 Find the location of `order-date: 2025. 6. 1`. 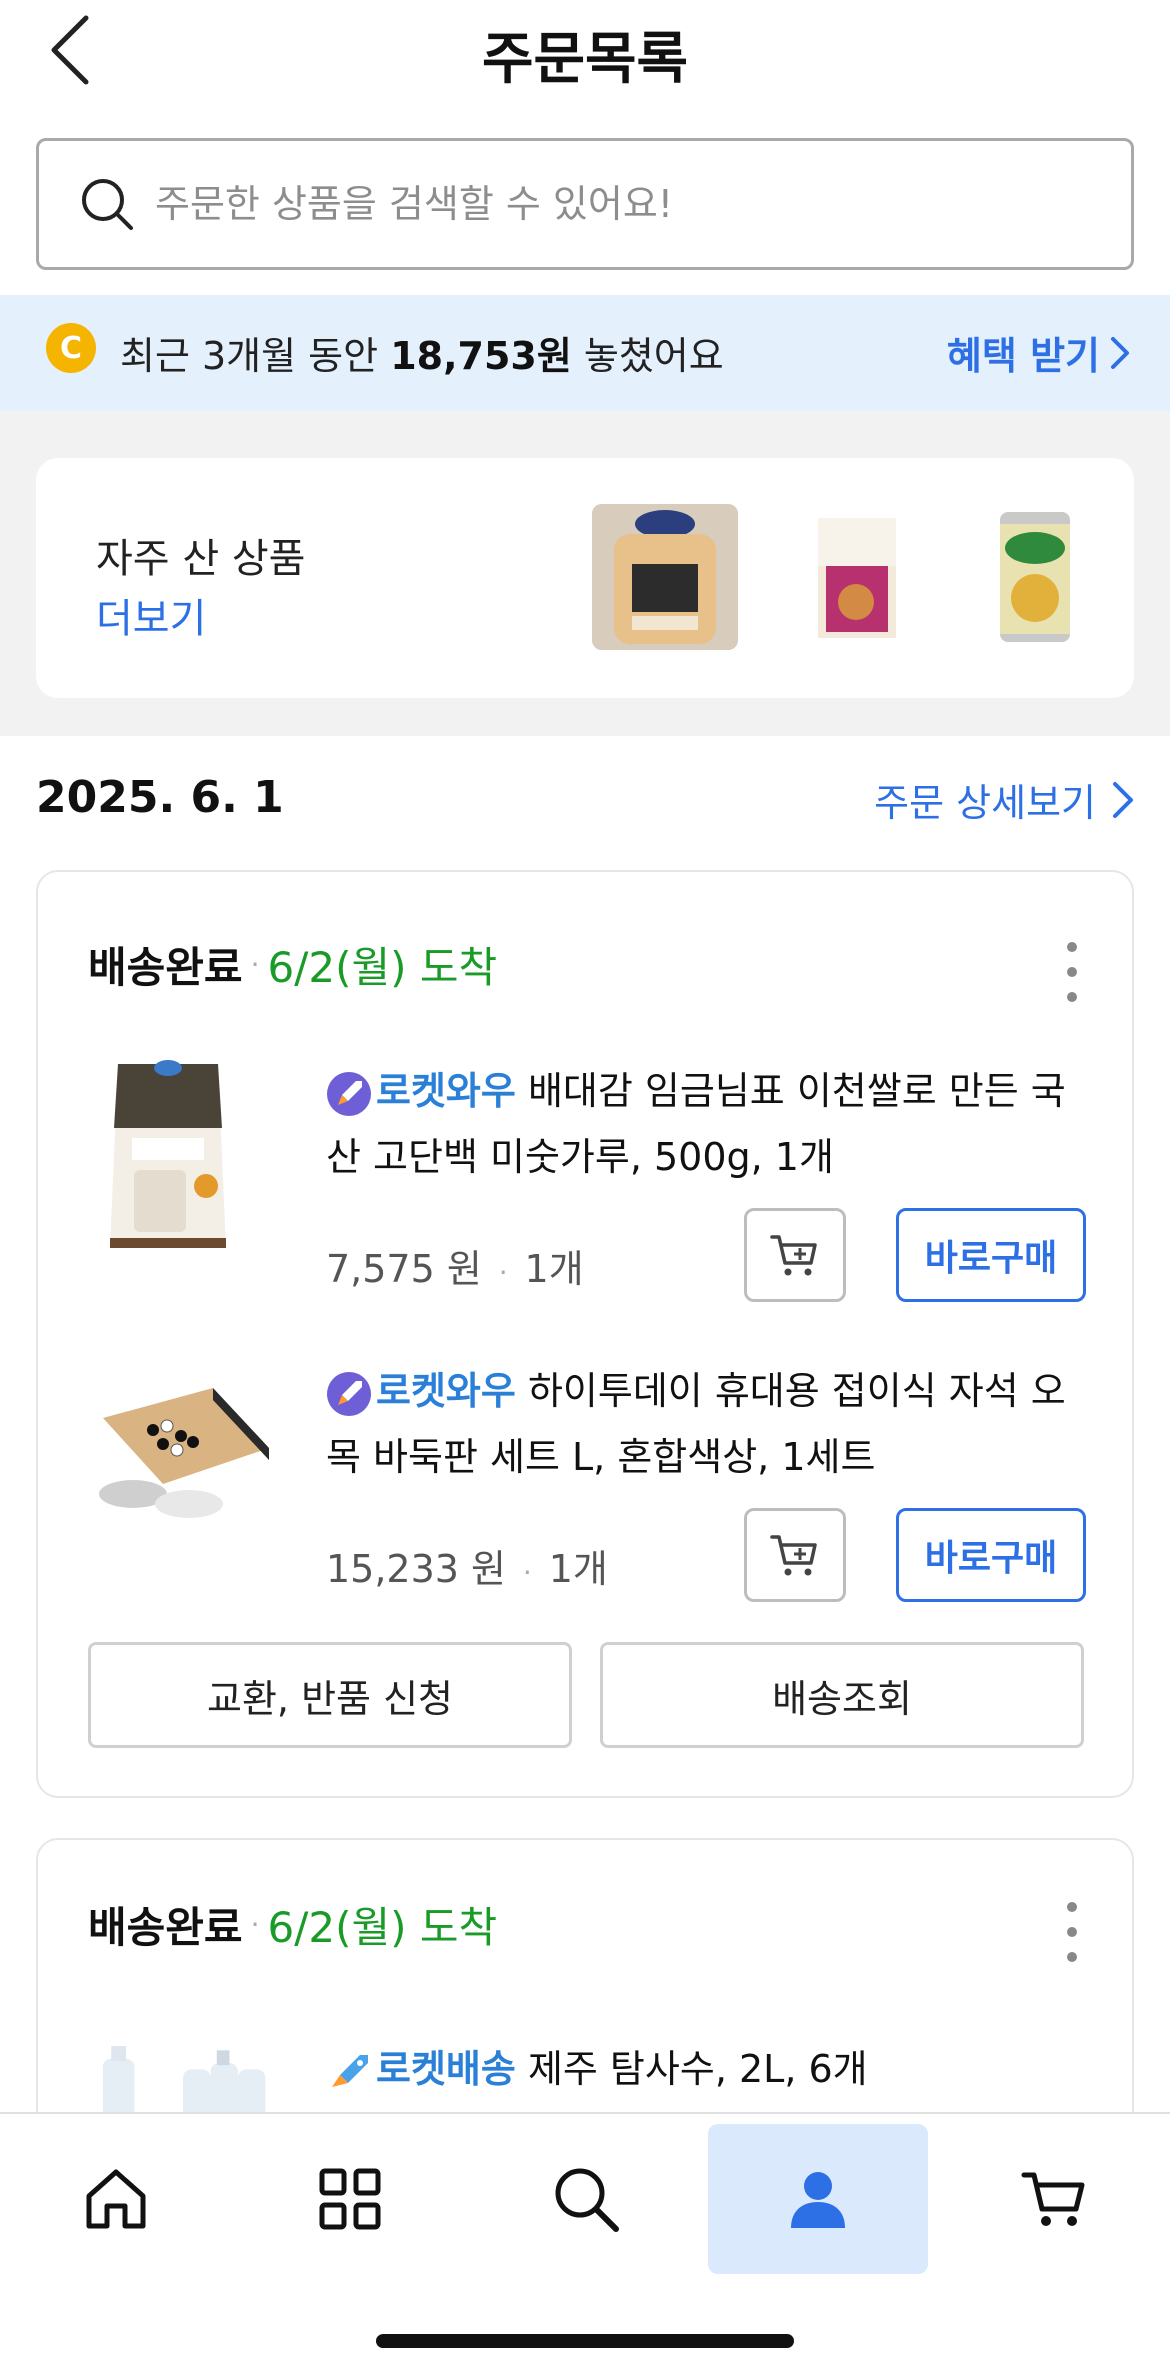

order-date: 2025. 6. 1 is located at coordinates (160, 797).